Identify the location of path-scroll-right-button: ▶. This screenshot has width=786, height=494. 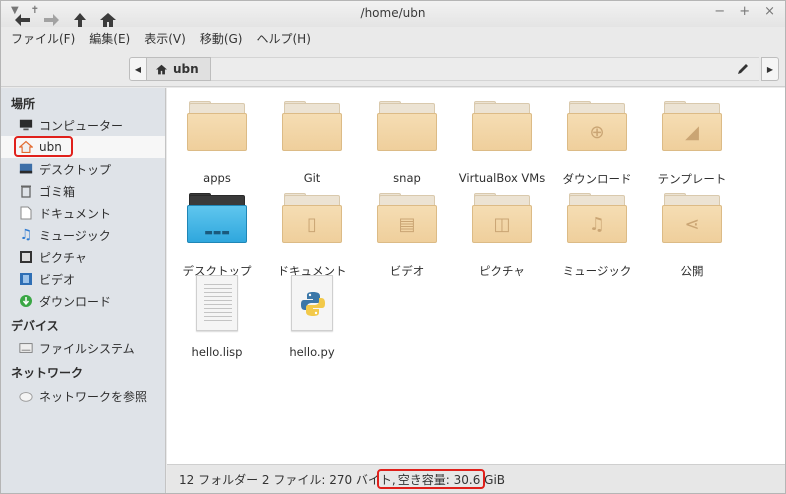
(770, 69).